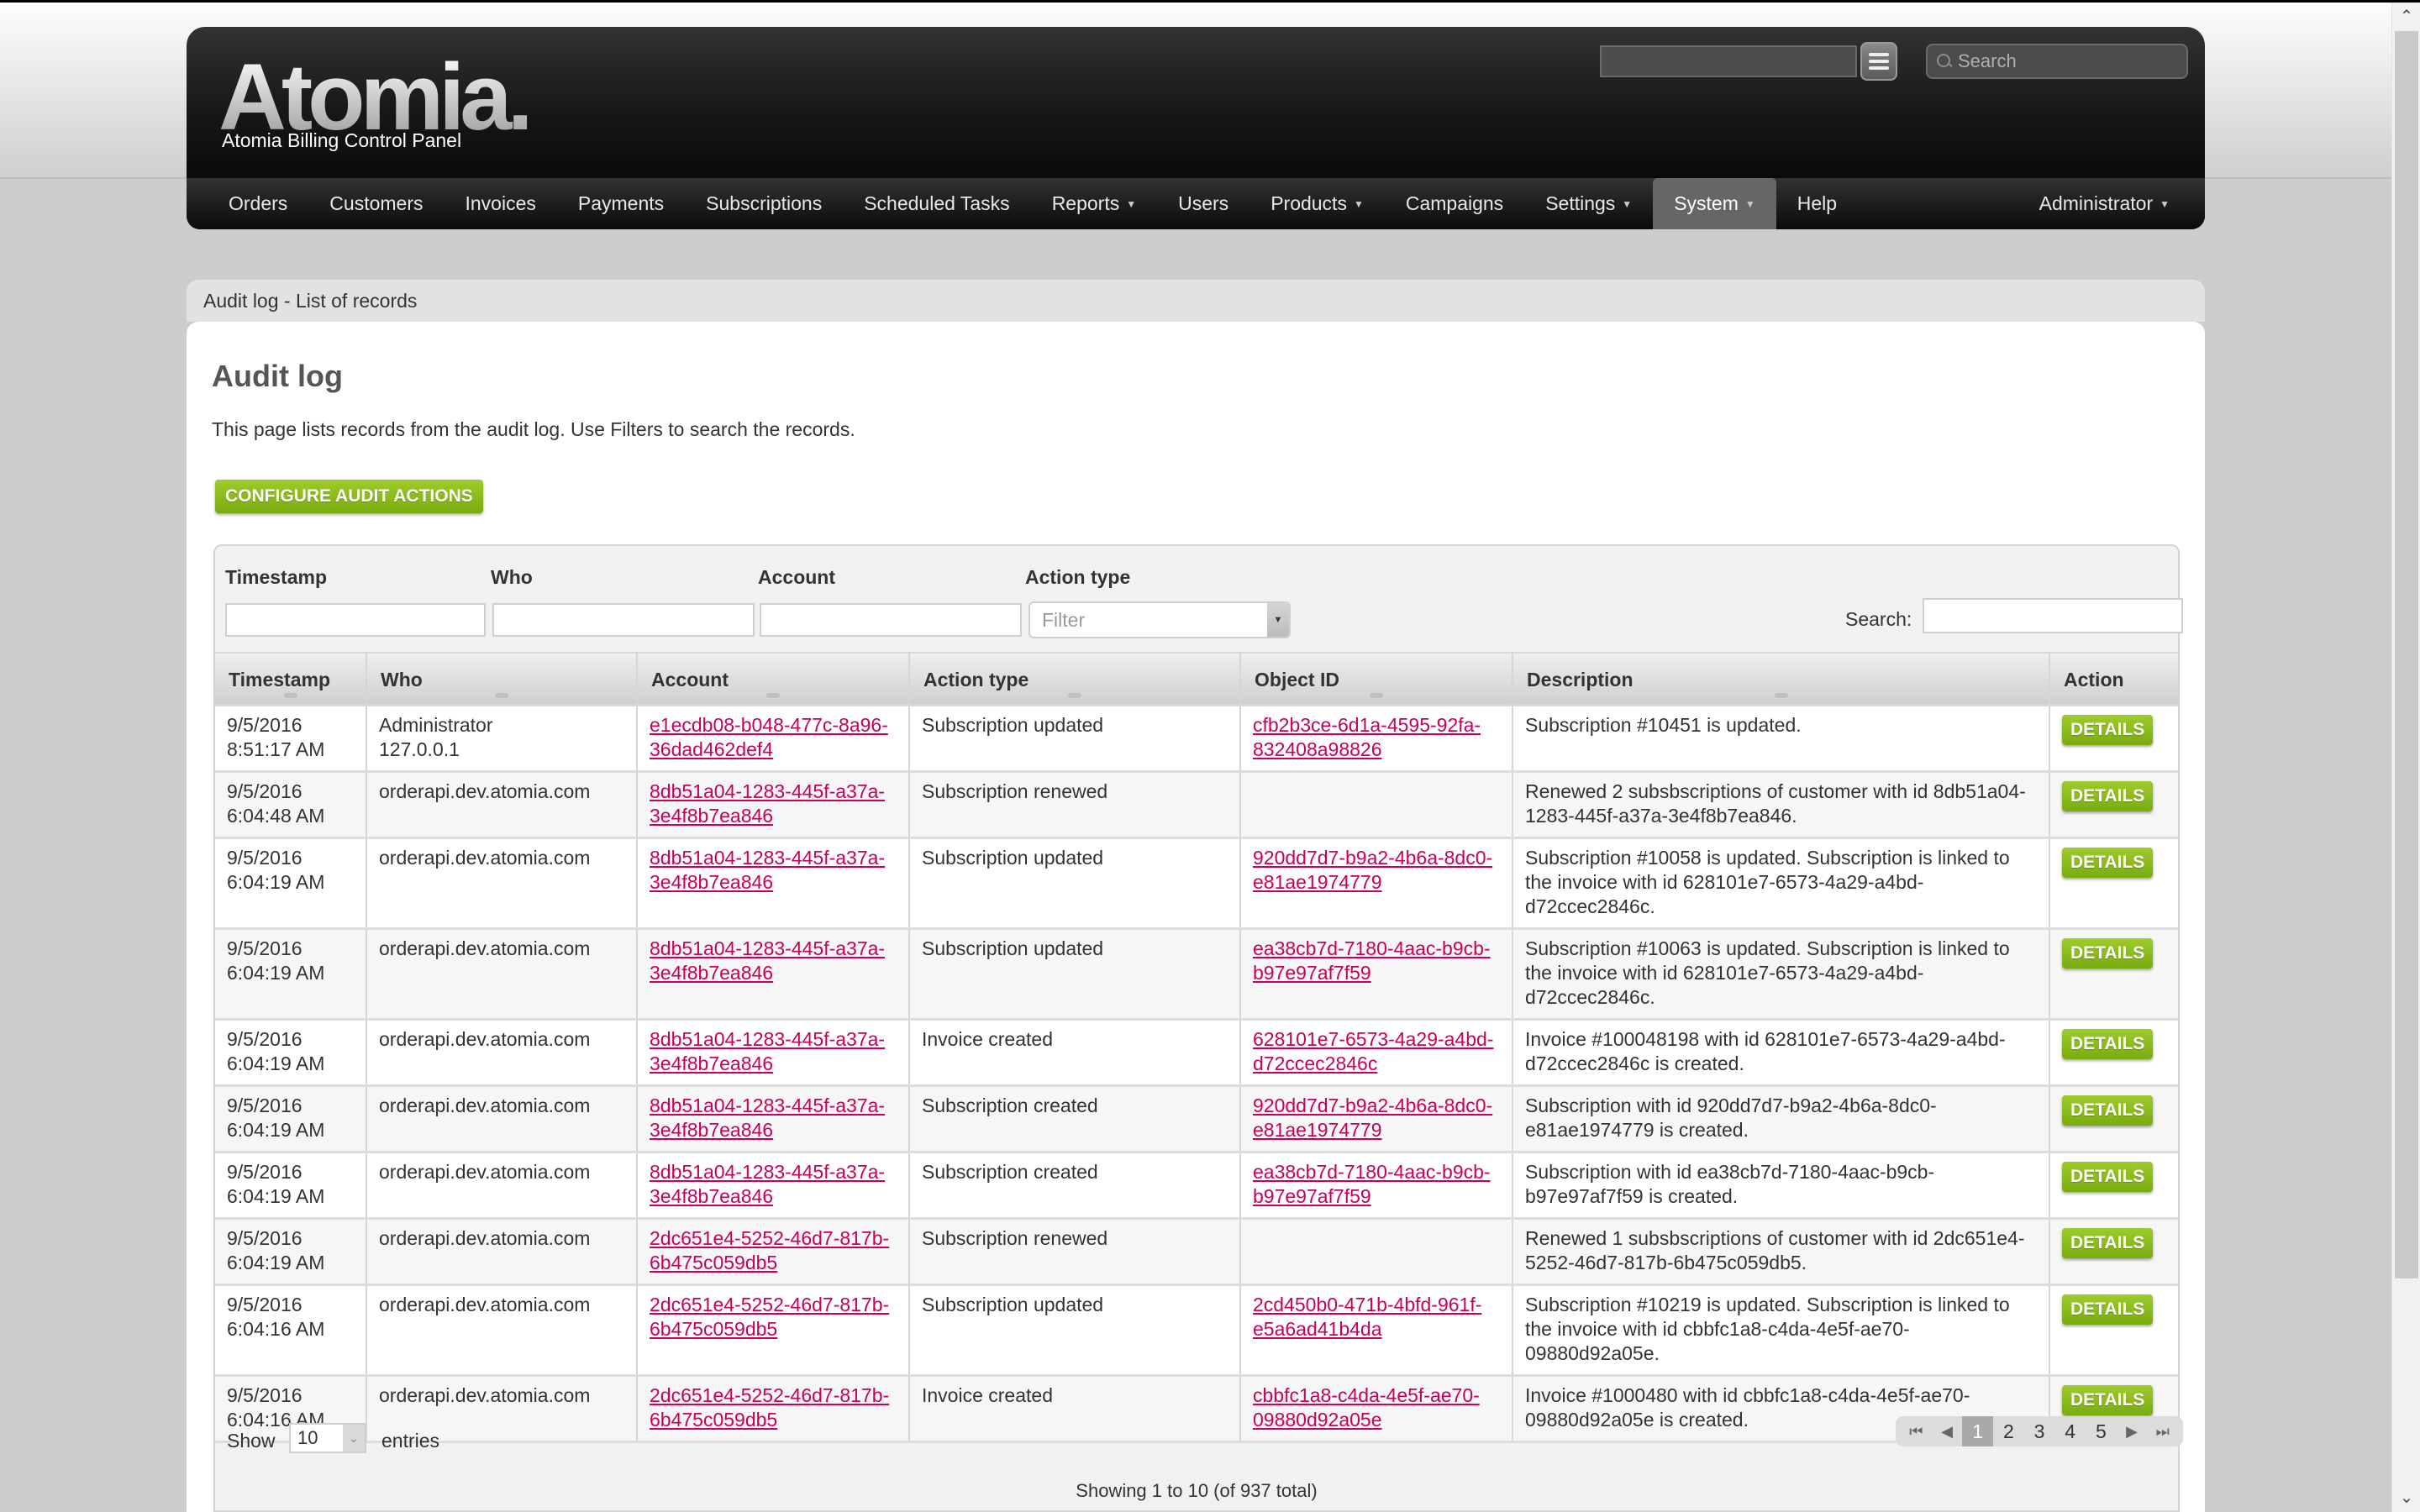 The height and width of the screenshot is (1512, 2420). I want to click on nav-help: Help, so click(1817, 203).